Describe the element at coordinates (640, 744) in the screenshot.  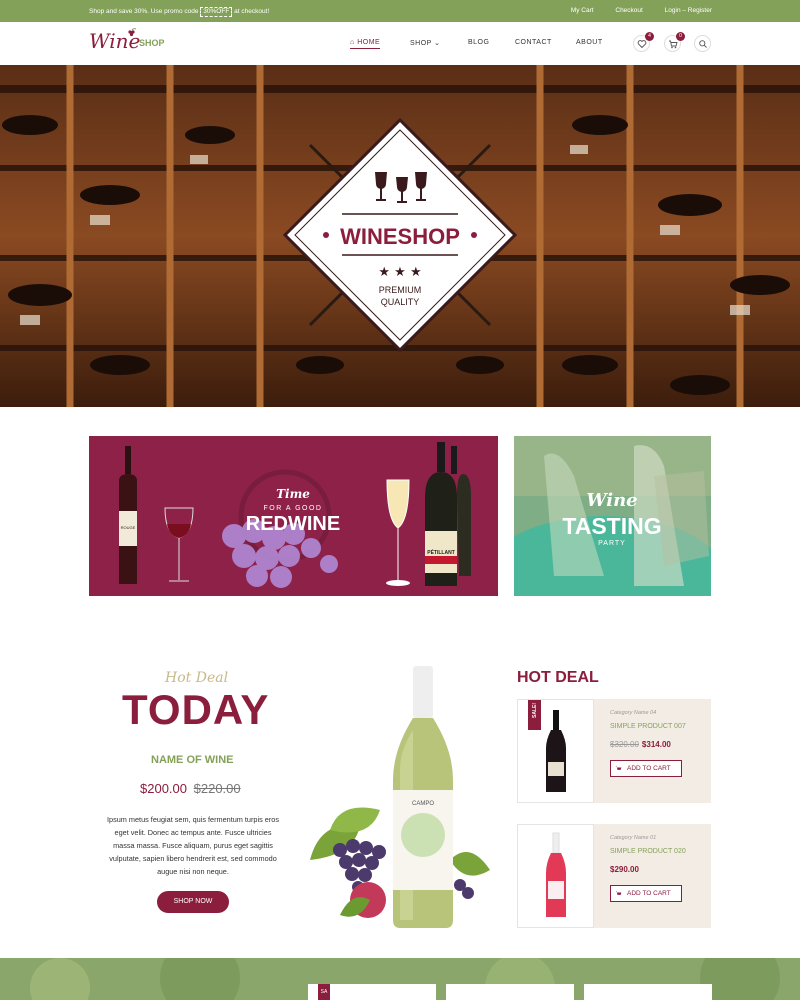
I see `product-price: $320.00 $314.00` at that location.